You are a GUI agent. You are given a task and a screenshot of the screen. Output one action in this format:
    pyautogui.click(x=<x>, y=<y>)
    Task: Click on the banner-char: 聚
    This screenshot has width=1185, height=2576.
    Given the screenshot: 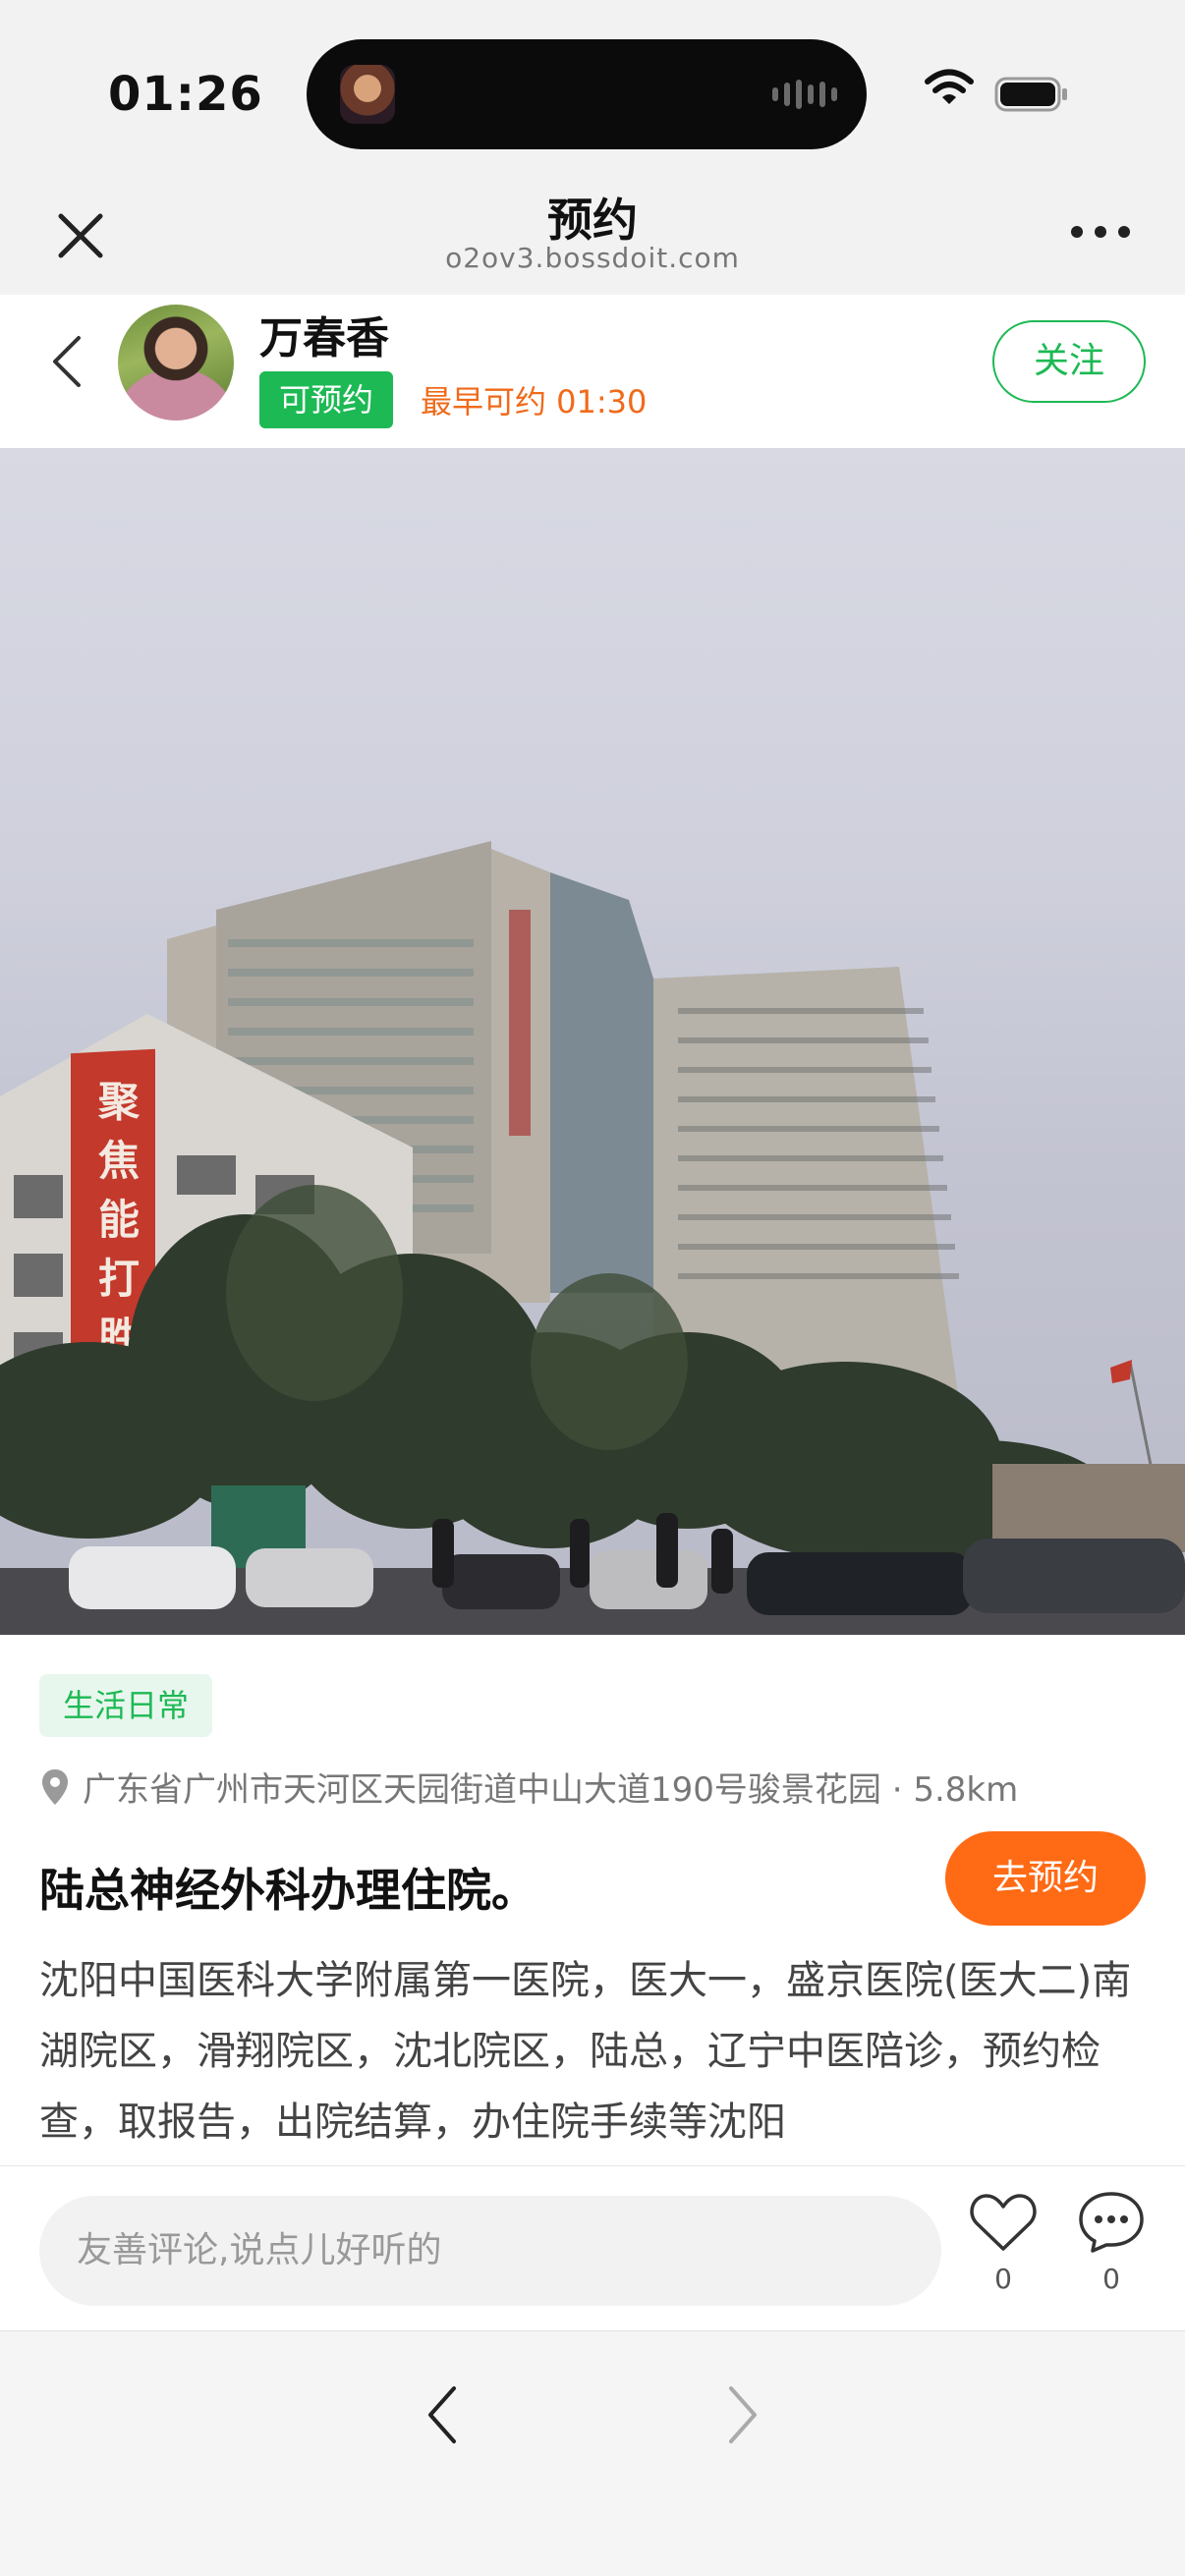 What is the action you would take?
    pyautogui.click(x=119, y=1102)
    